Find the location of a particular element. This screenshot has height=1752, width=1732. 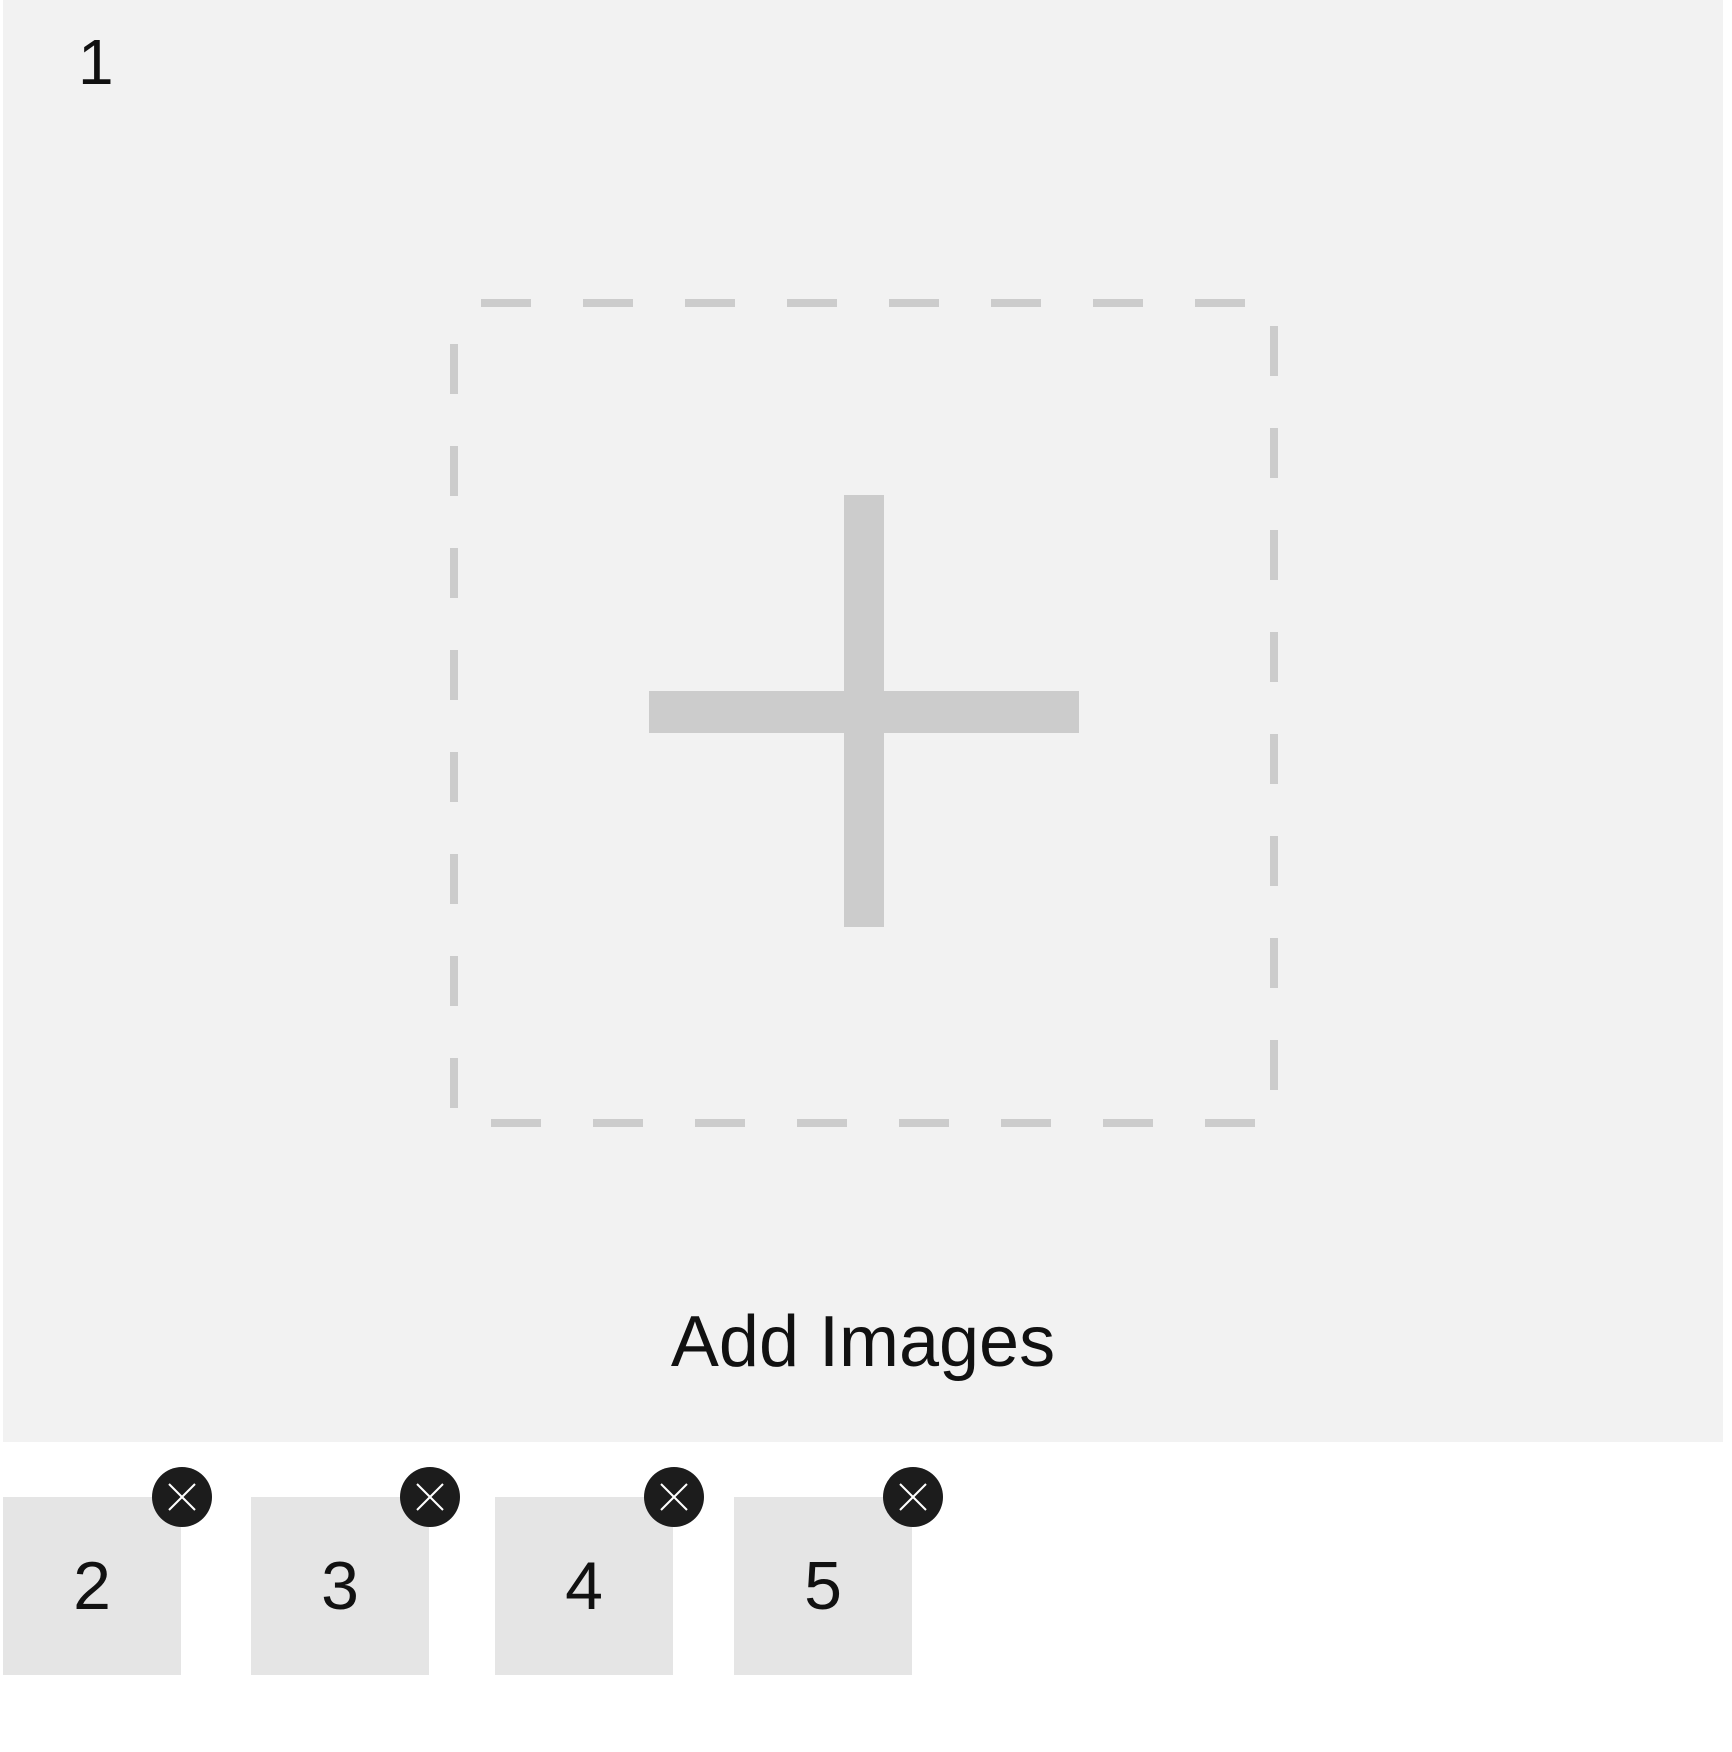

main-slot-number: 1 is located at coordinates (96, 62).